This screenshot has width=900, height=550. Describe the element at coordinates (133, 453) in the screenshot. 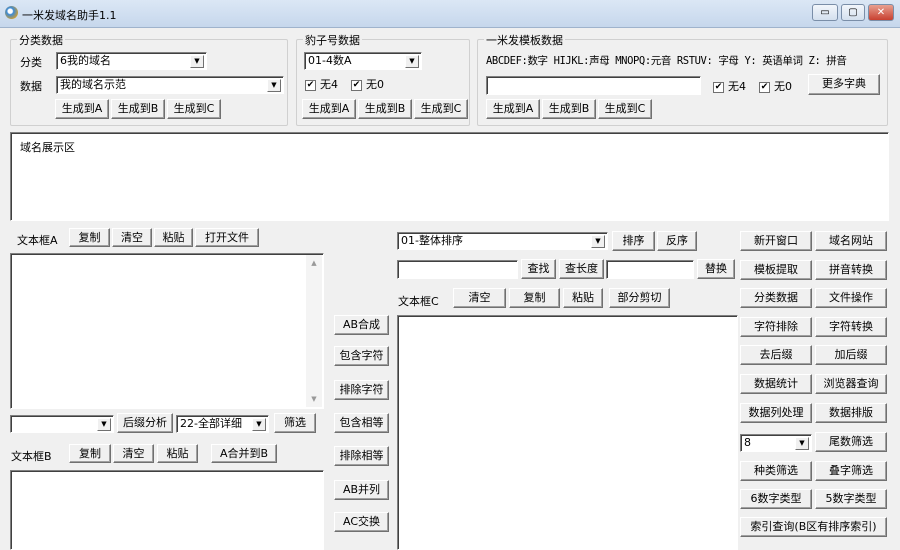

I see `b-clear-button: 清空` at that location.